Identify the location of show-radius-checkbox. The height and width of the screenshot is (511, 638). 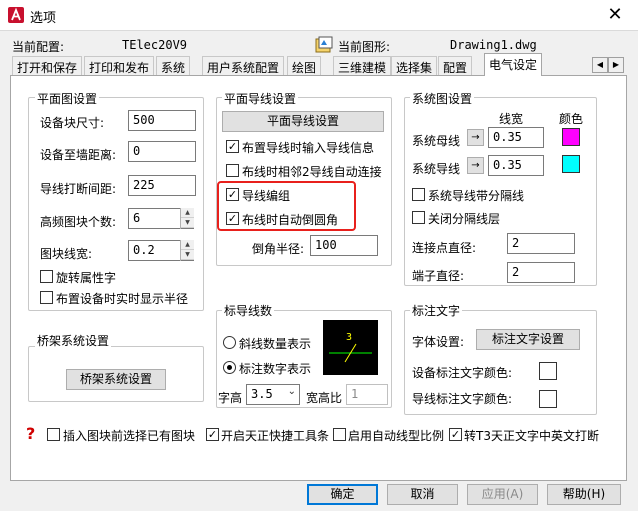
(46, 297).